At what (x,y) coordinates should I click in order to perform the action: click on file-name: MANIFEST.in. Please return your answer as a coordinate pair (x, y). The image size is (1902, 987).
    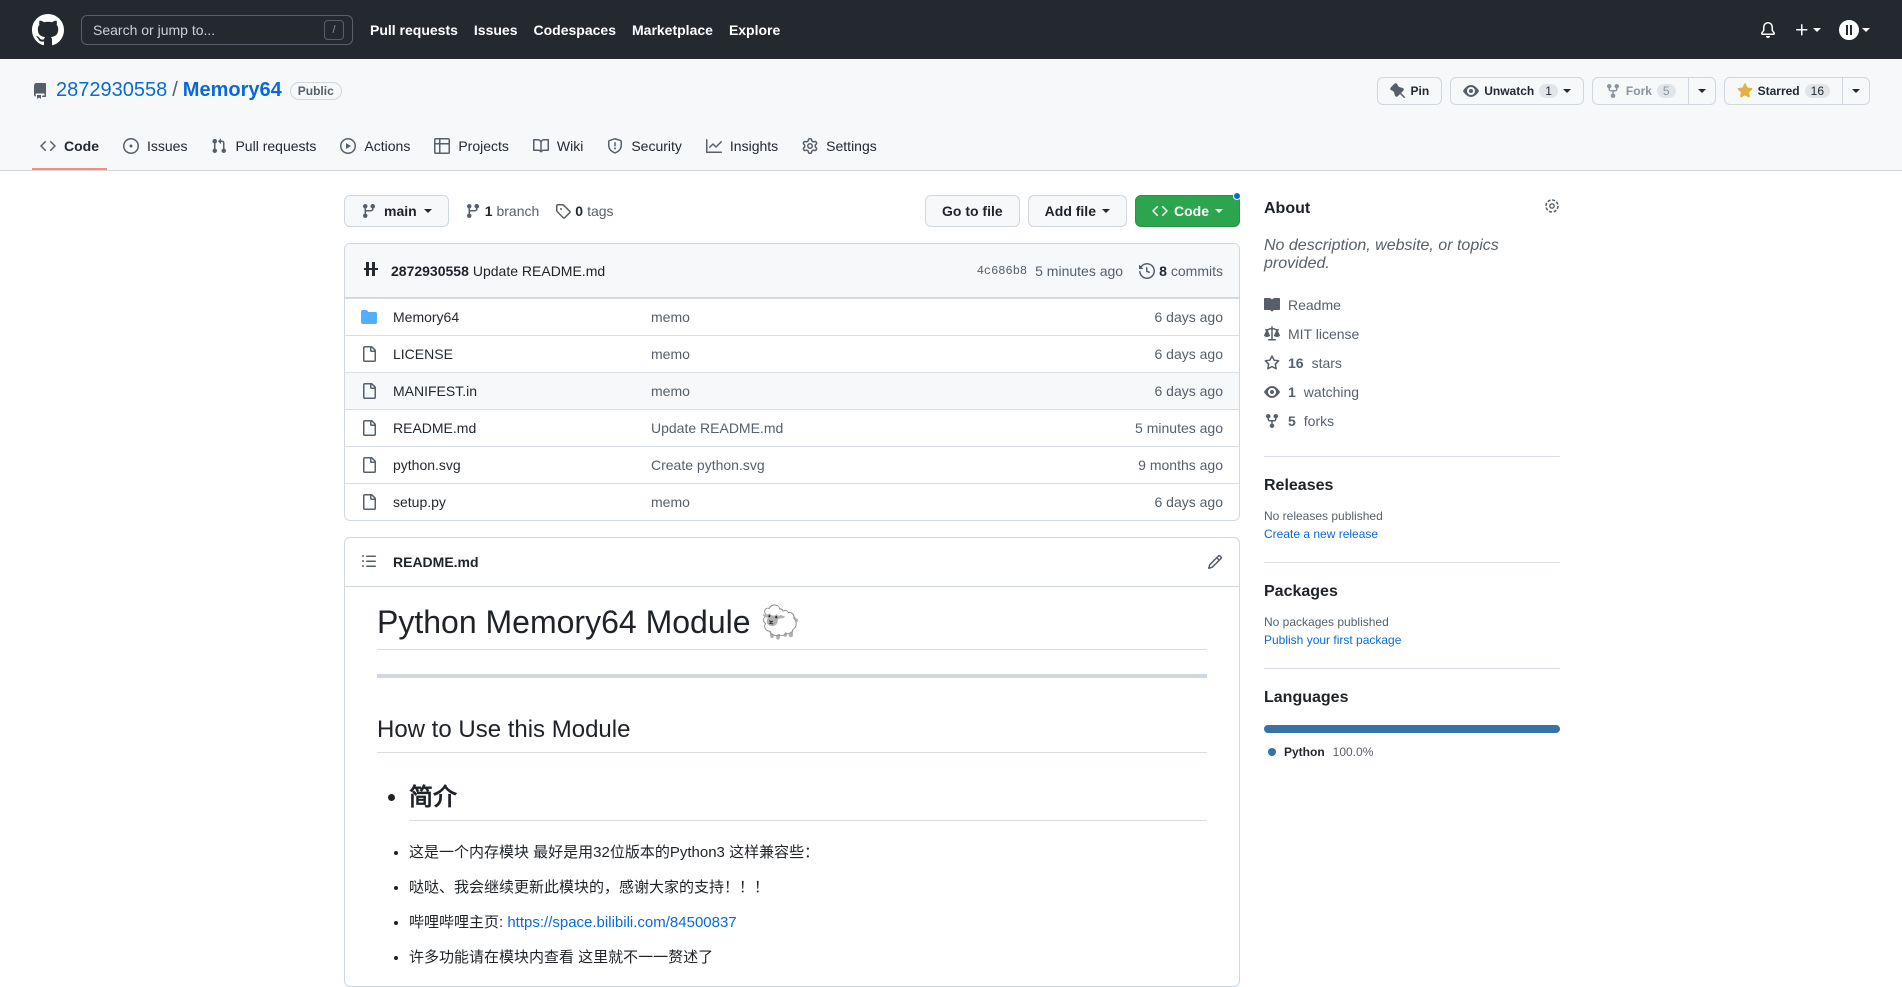
    Looking at the image, I should click on (522, 391).